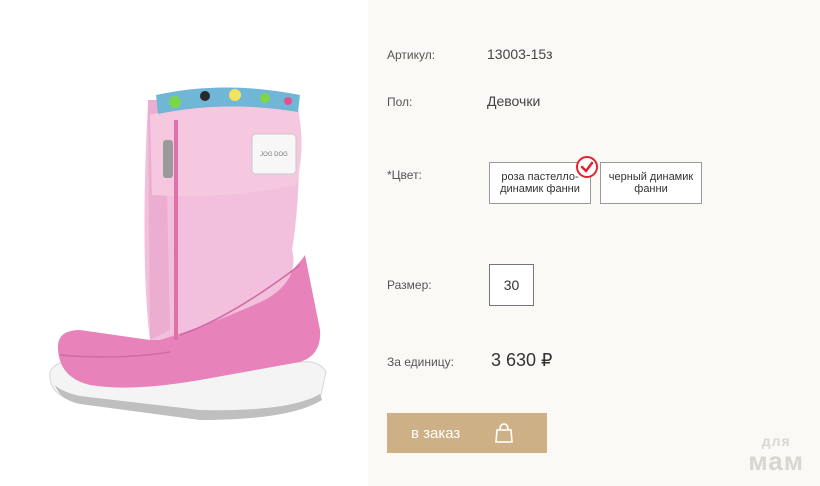 This screenshot has height=486, width=820. I want to click on gender-label: Пол:, so click(400, 102).